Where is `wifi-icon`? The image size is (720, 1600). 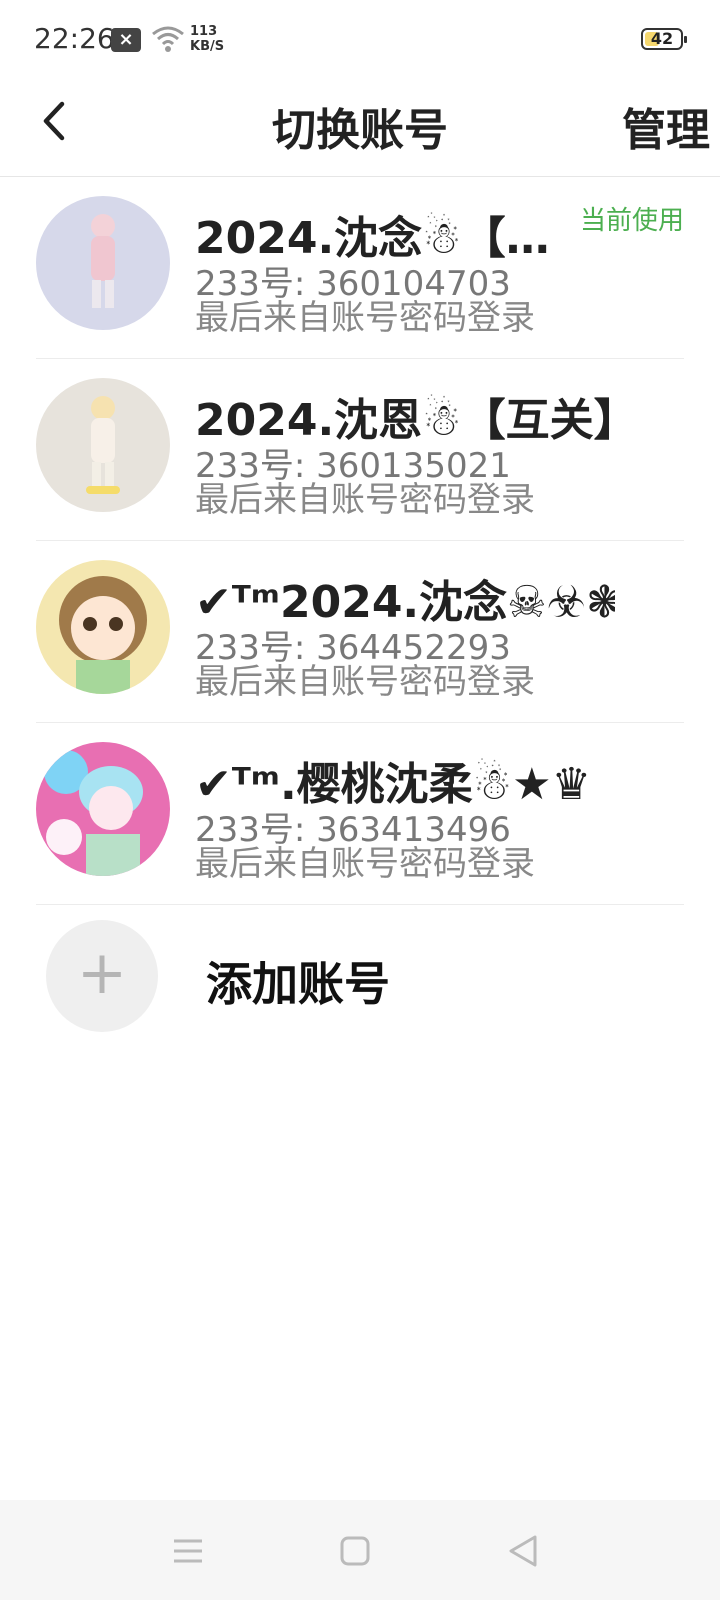
wifi-icon is located at coordinates (168, 39).